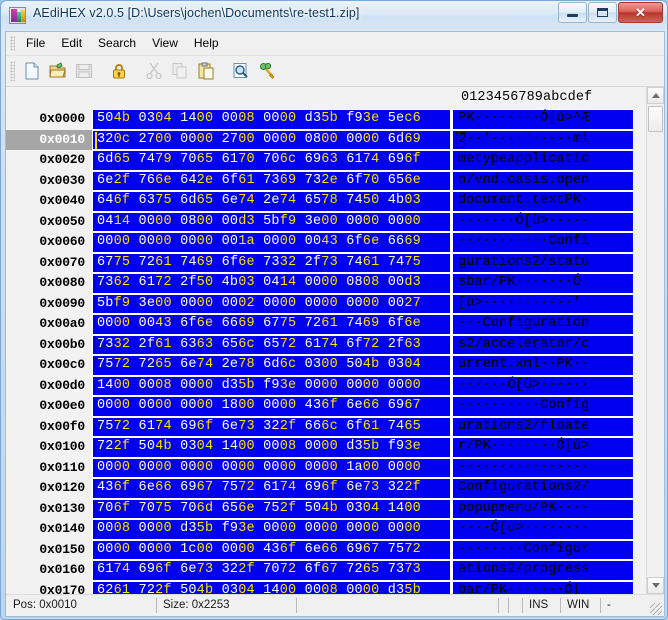 Image resolution: width=668 pixels, height=620 pixels. What do you see at coordinates (542, 303) in the screenshot?
I see `hex-row-ascii: [ù>···········'` at bounding box center [542, 303].